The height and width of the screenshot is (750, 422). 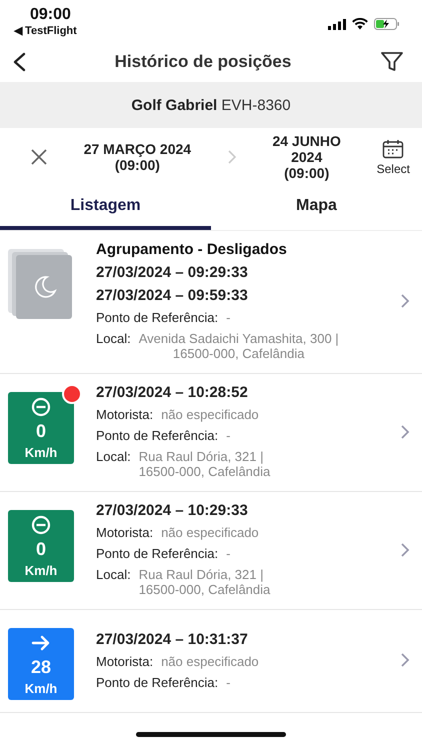 What do you see at coordinates (172, 392) in the screenshot?
I see `item-datetime: 27/03/2024 – 10:28:52` at bounding box center [172, 392].